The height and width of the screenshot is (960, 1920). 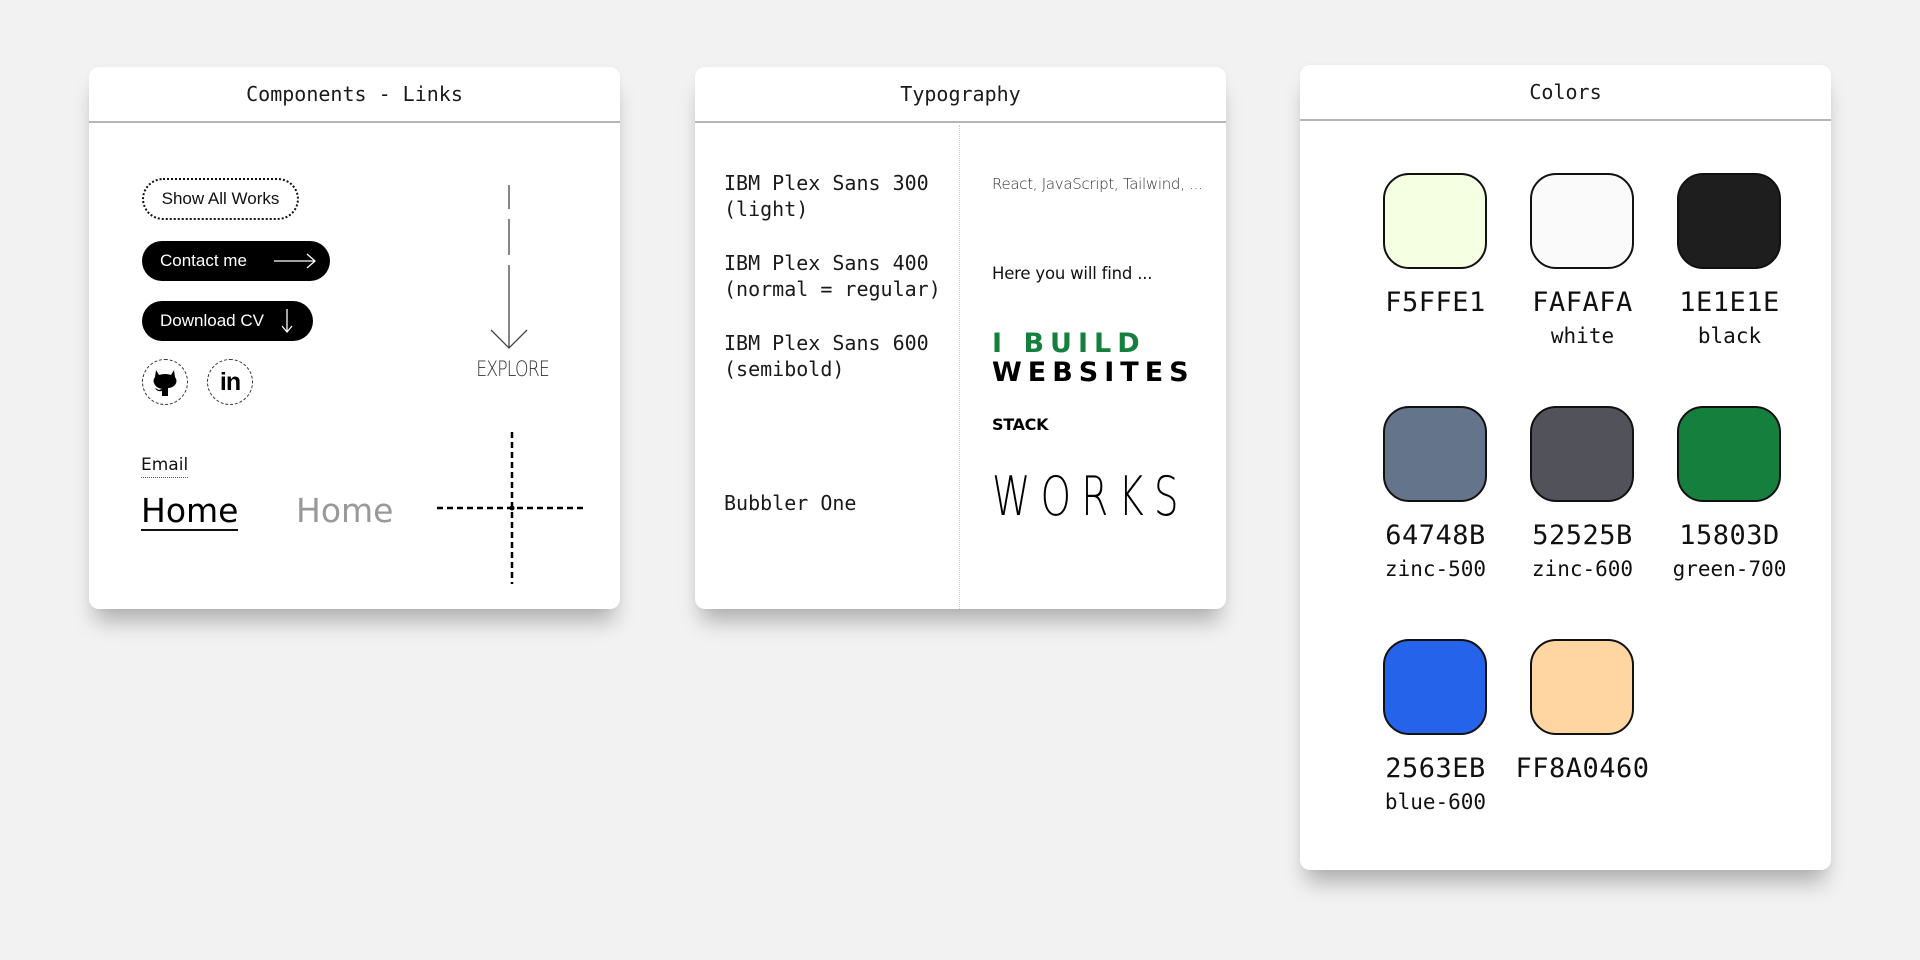 I want to click on arrow-right-icon, so click(x=295, y=261).